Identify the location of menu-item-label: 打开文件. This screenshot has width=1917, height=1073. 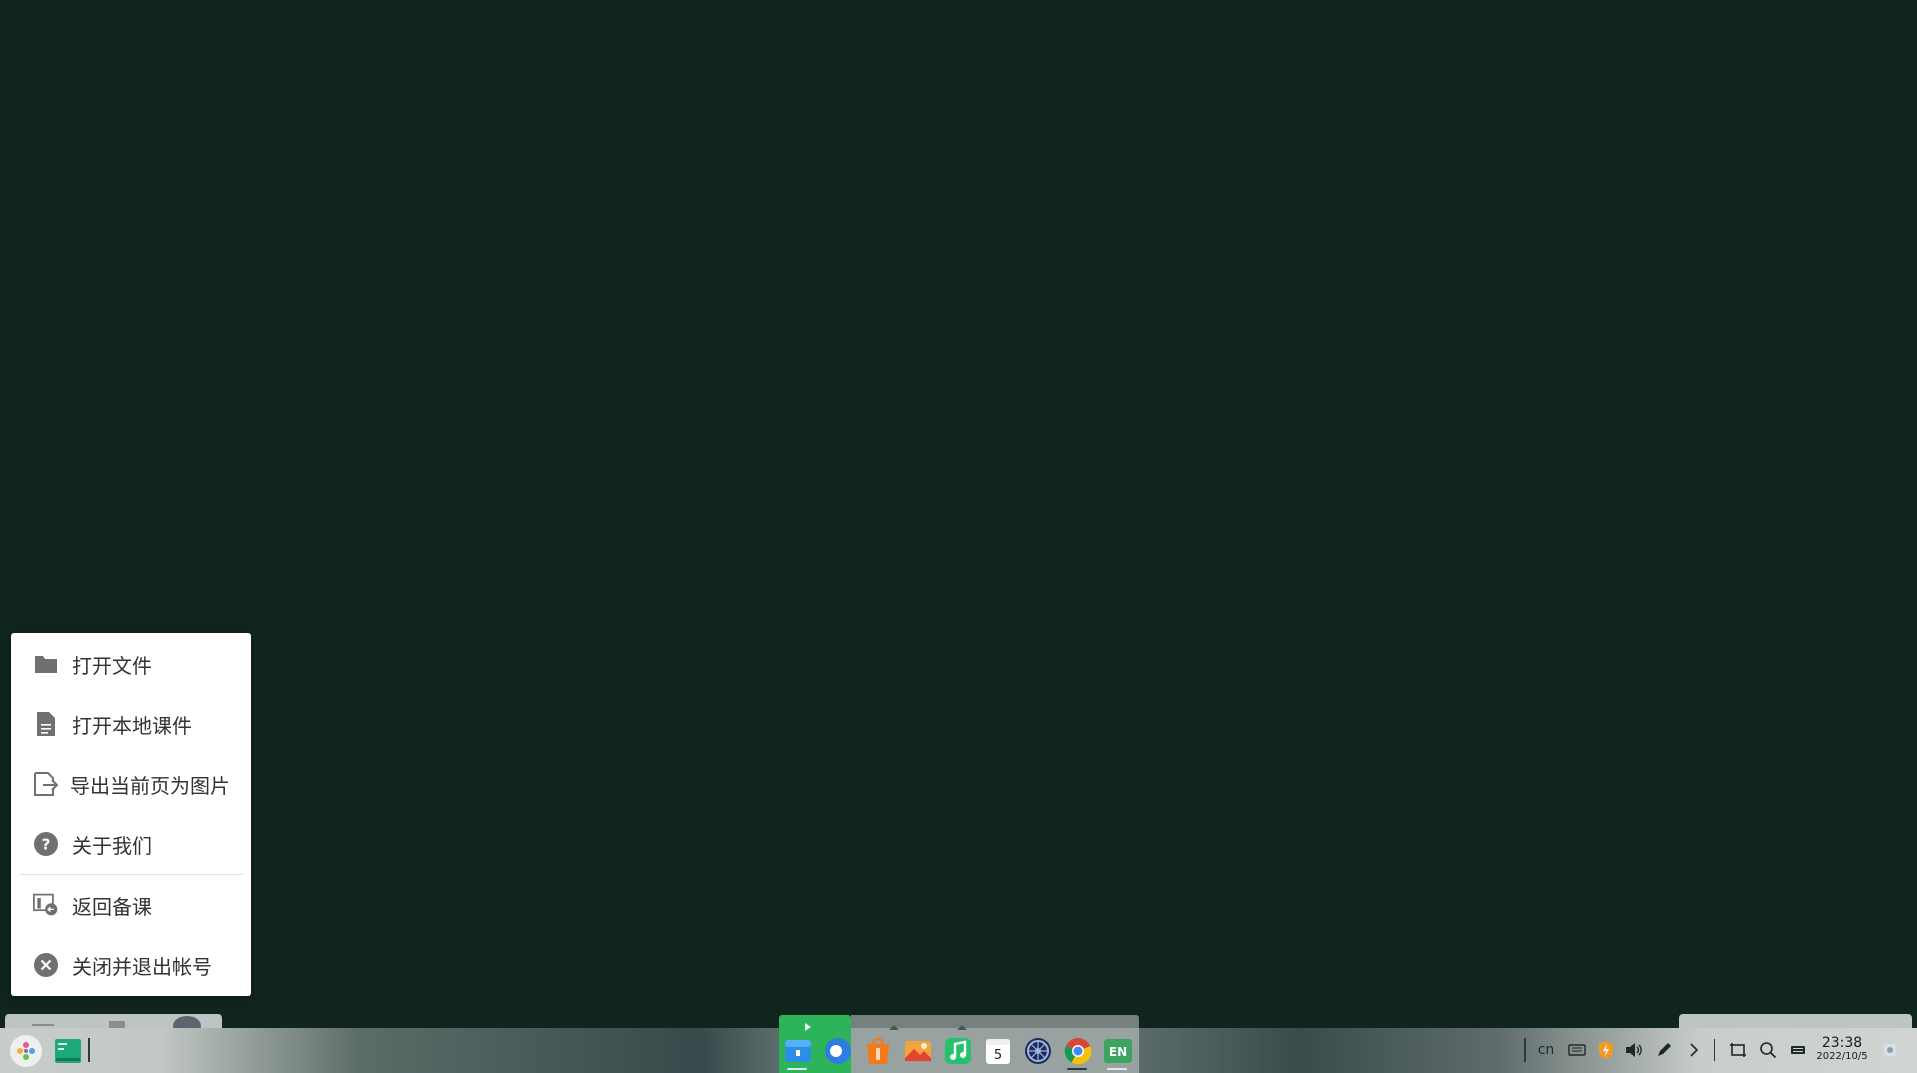
(112, 665).